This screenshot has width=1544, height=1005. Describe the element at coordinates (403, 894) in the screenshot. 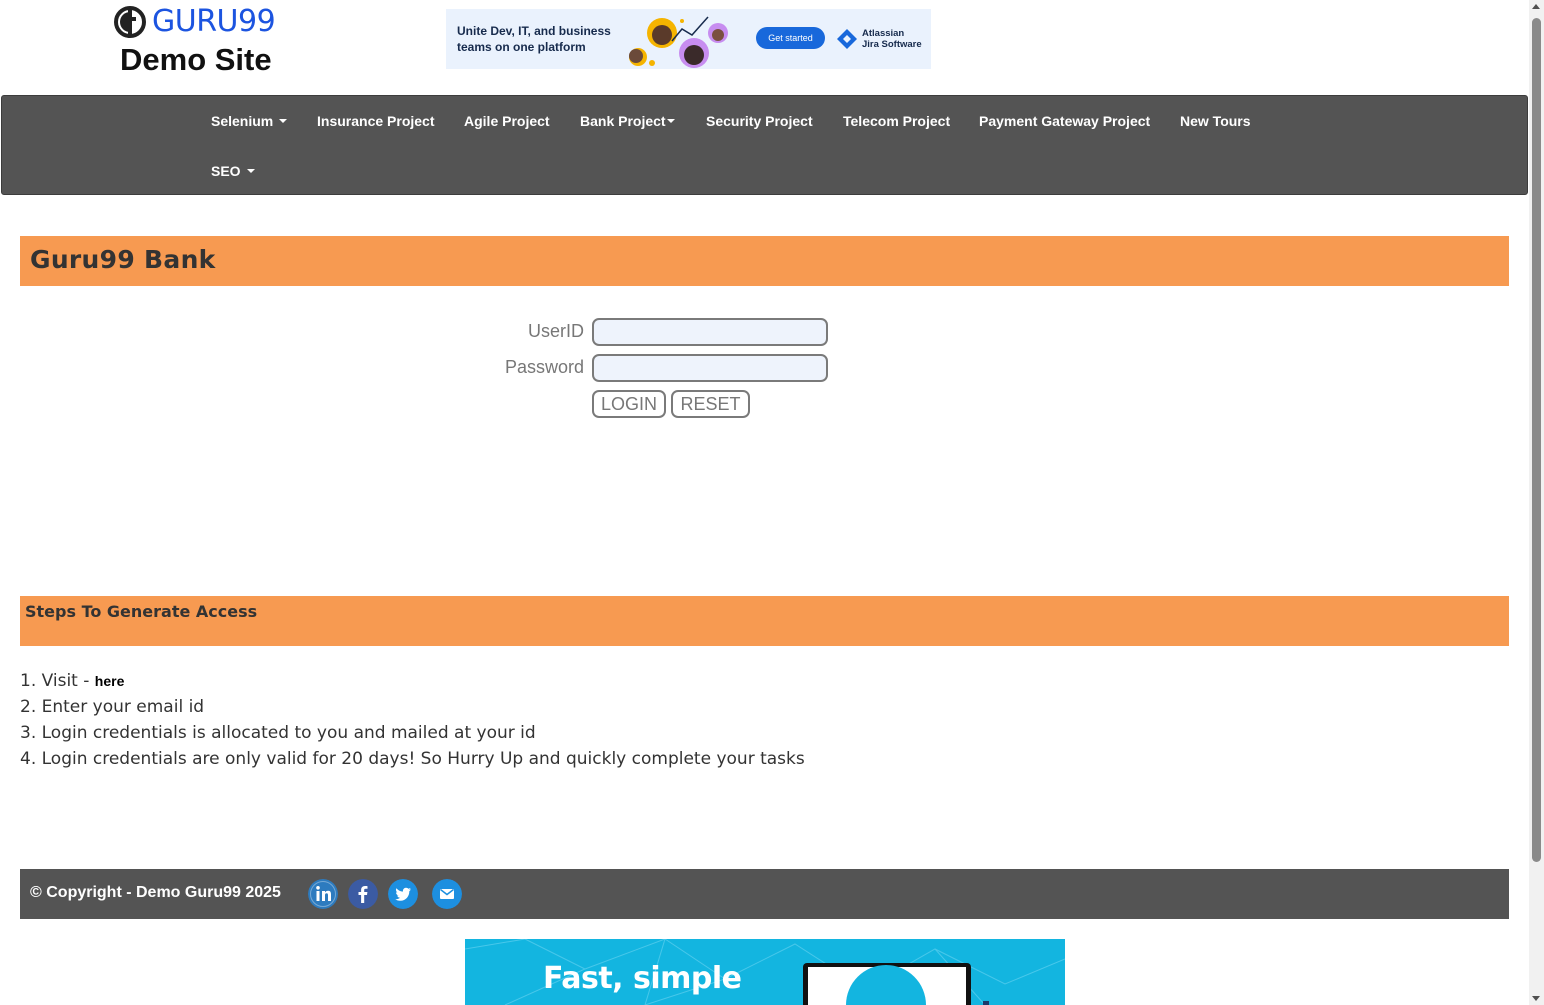

I see `twitter-icon` at that location.